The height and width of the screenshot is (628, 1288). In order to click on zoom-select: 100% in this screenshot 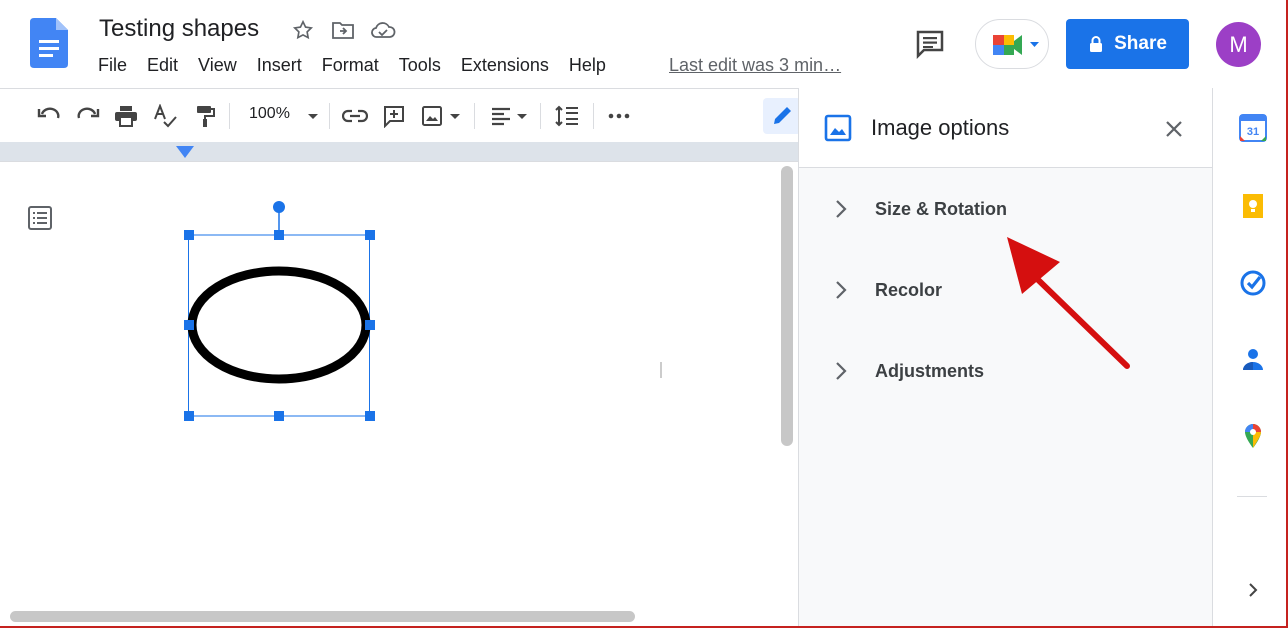, I will do `click(269, 114)`.